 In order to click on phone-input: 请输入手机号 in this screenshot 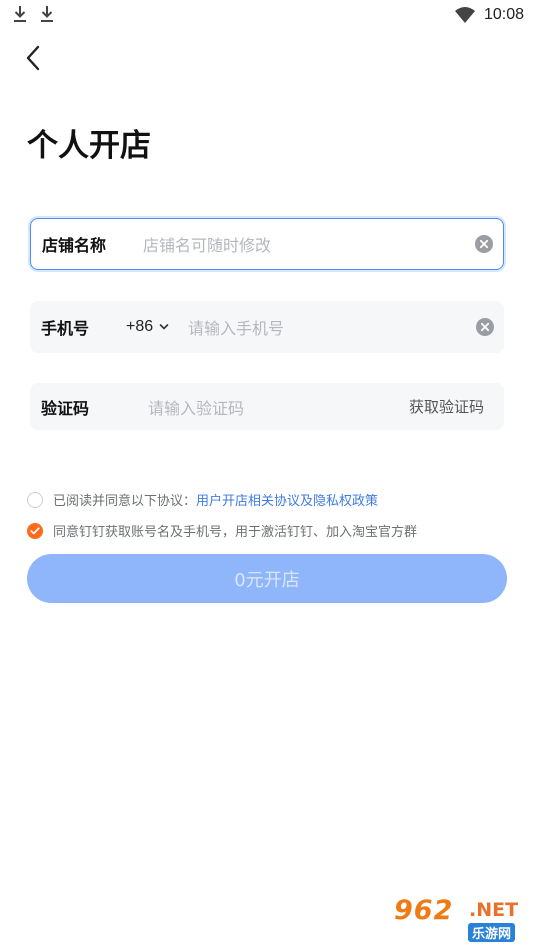, I will do `click(236, 327)`.